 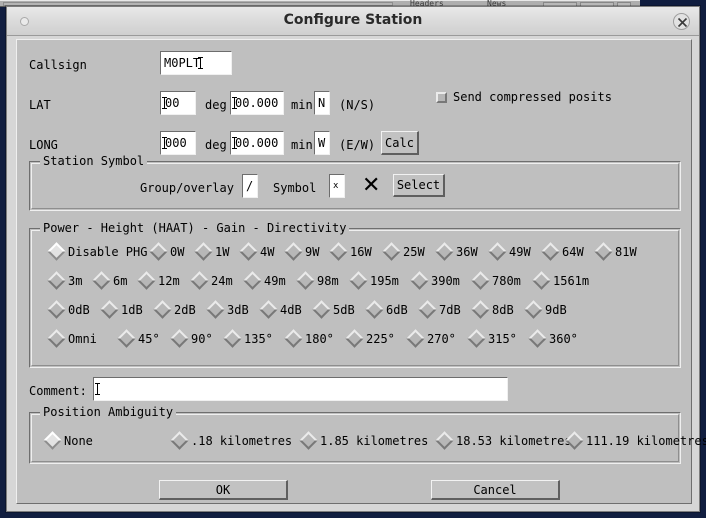 What do you see at coordinates (353, 21) in the screenshot?
I see `dialog-titlebar: Configure Station` at bounding box center [353, 21].